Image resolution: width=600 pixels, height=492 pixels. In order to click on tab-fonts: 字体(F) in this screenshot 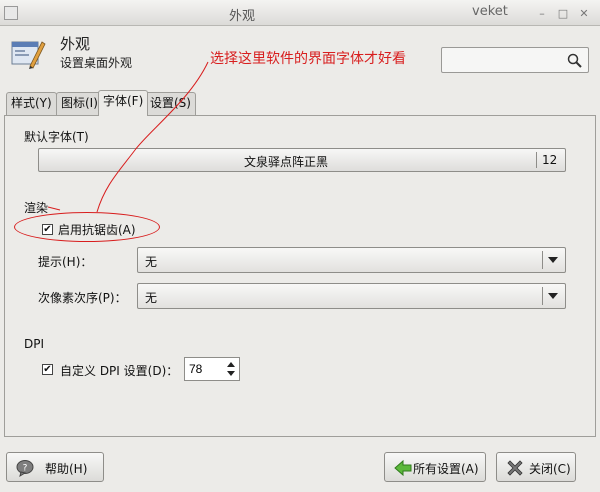, I will do `click(123, 103)`.